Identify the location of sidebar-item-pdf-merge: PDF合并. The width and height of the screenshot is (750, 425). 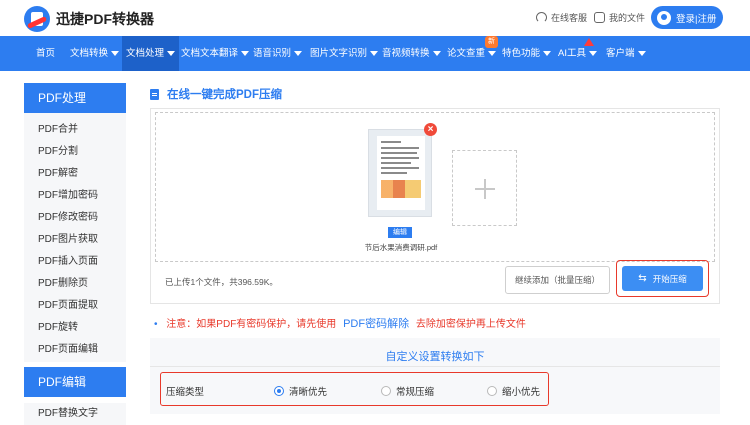
(75, 130).